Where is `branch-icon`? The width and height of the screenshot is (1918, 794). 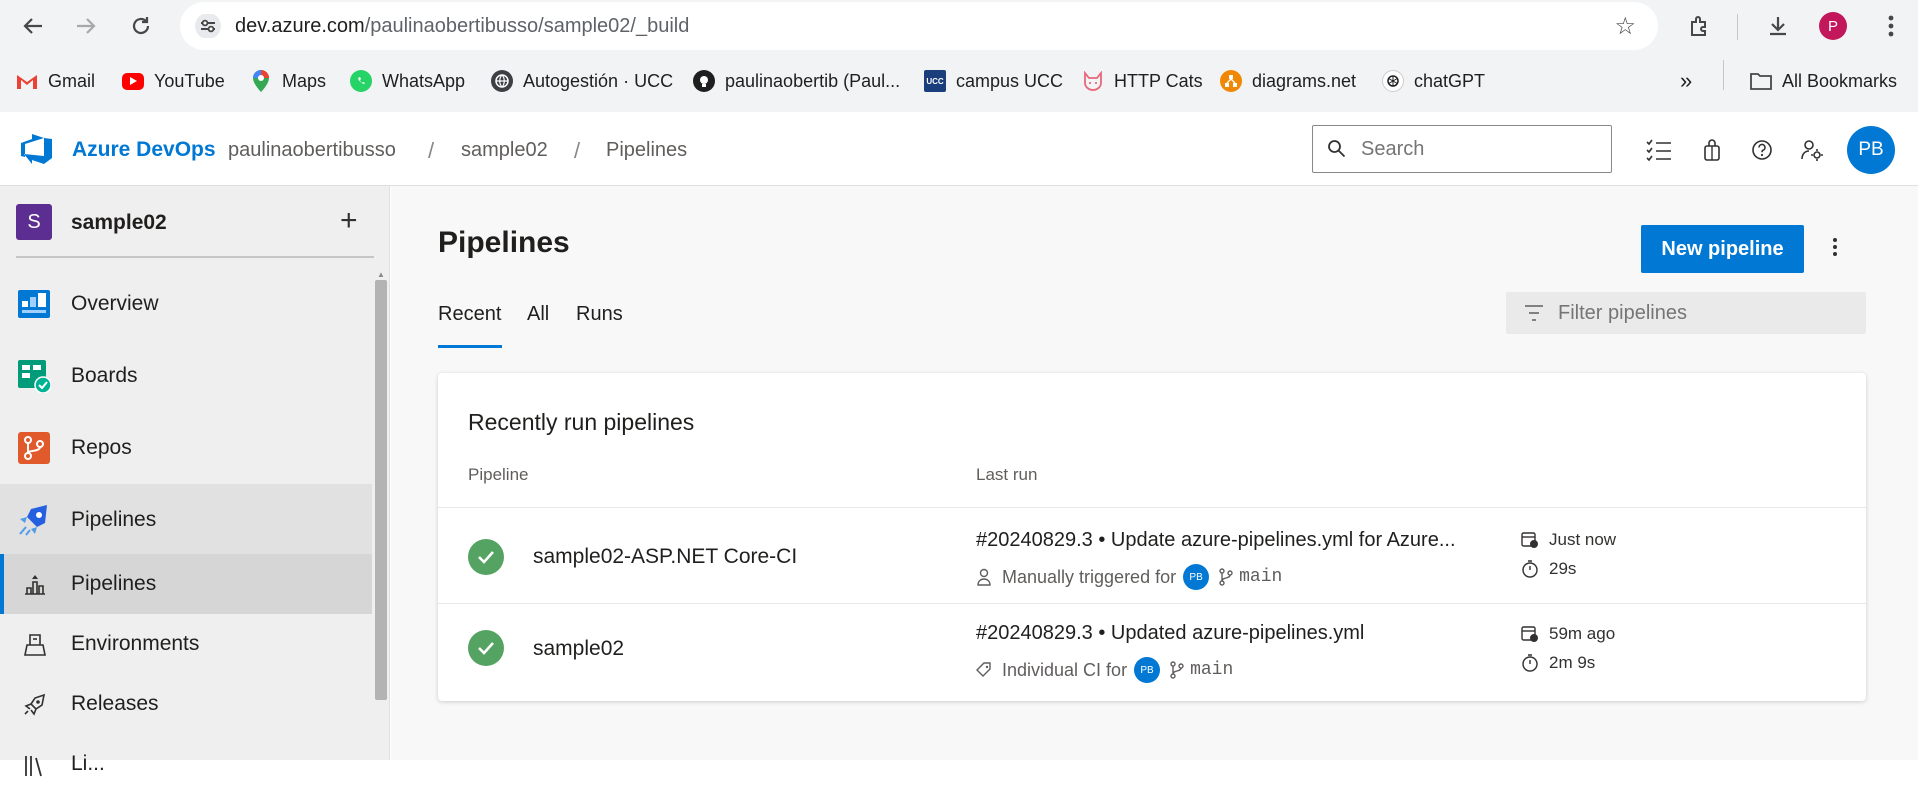
branch-icon is located at coordinates (1226, 577).